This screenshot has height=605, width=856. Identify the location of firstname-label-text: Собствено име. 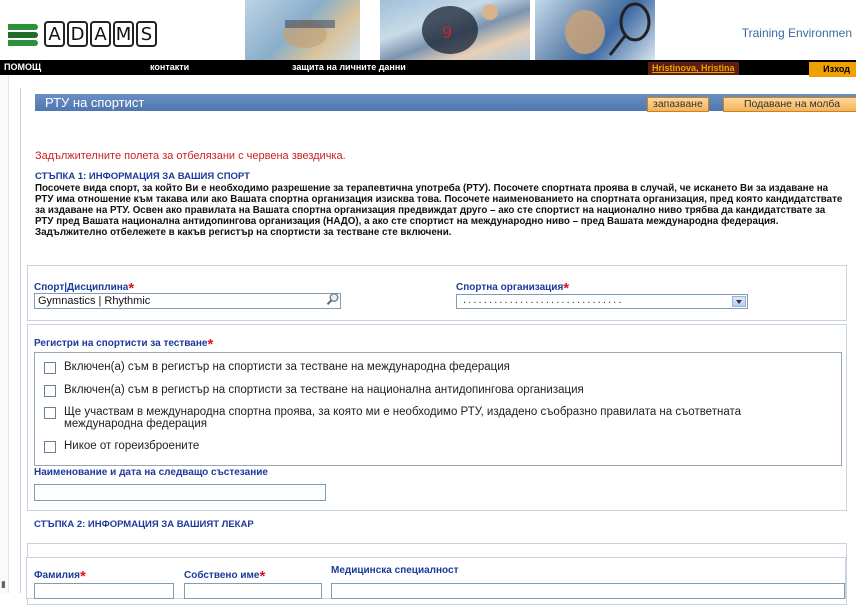
(222, 575).